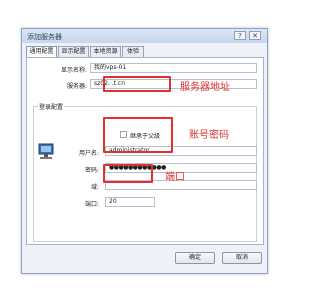 Image resolution: width=320 pixels, height=300 pixels. Describe the element at coordinates (255, 35) in the screenshot. I see `close-button: ✕` at that location.